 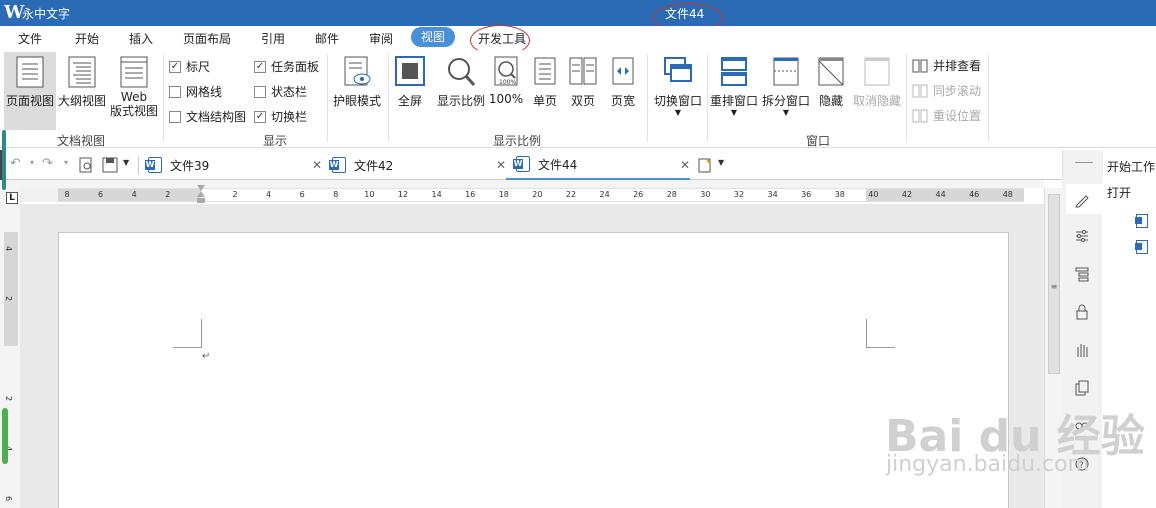 I want to click on ruler-label: 标尺, so click(x=198, y=67).